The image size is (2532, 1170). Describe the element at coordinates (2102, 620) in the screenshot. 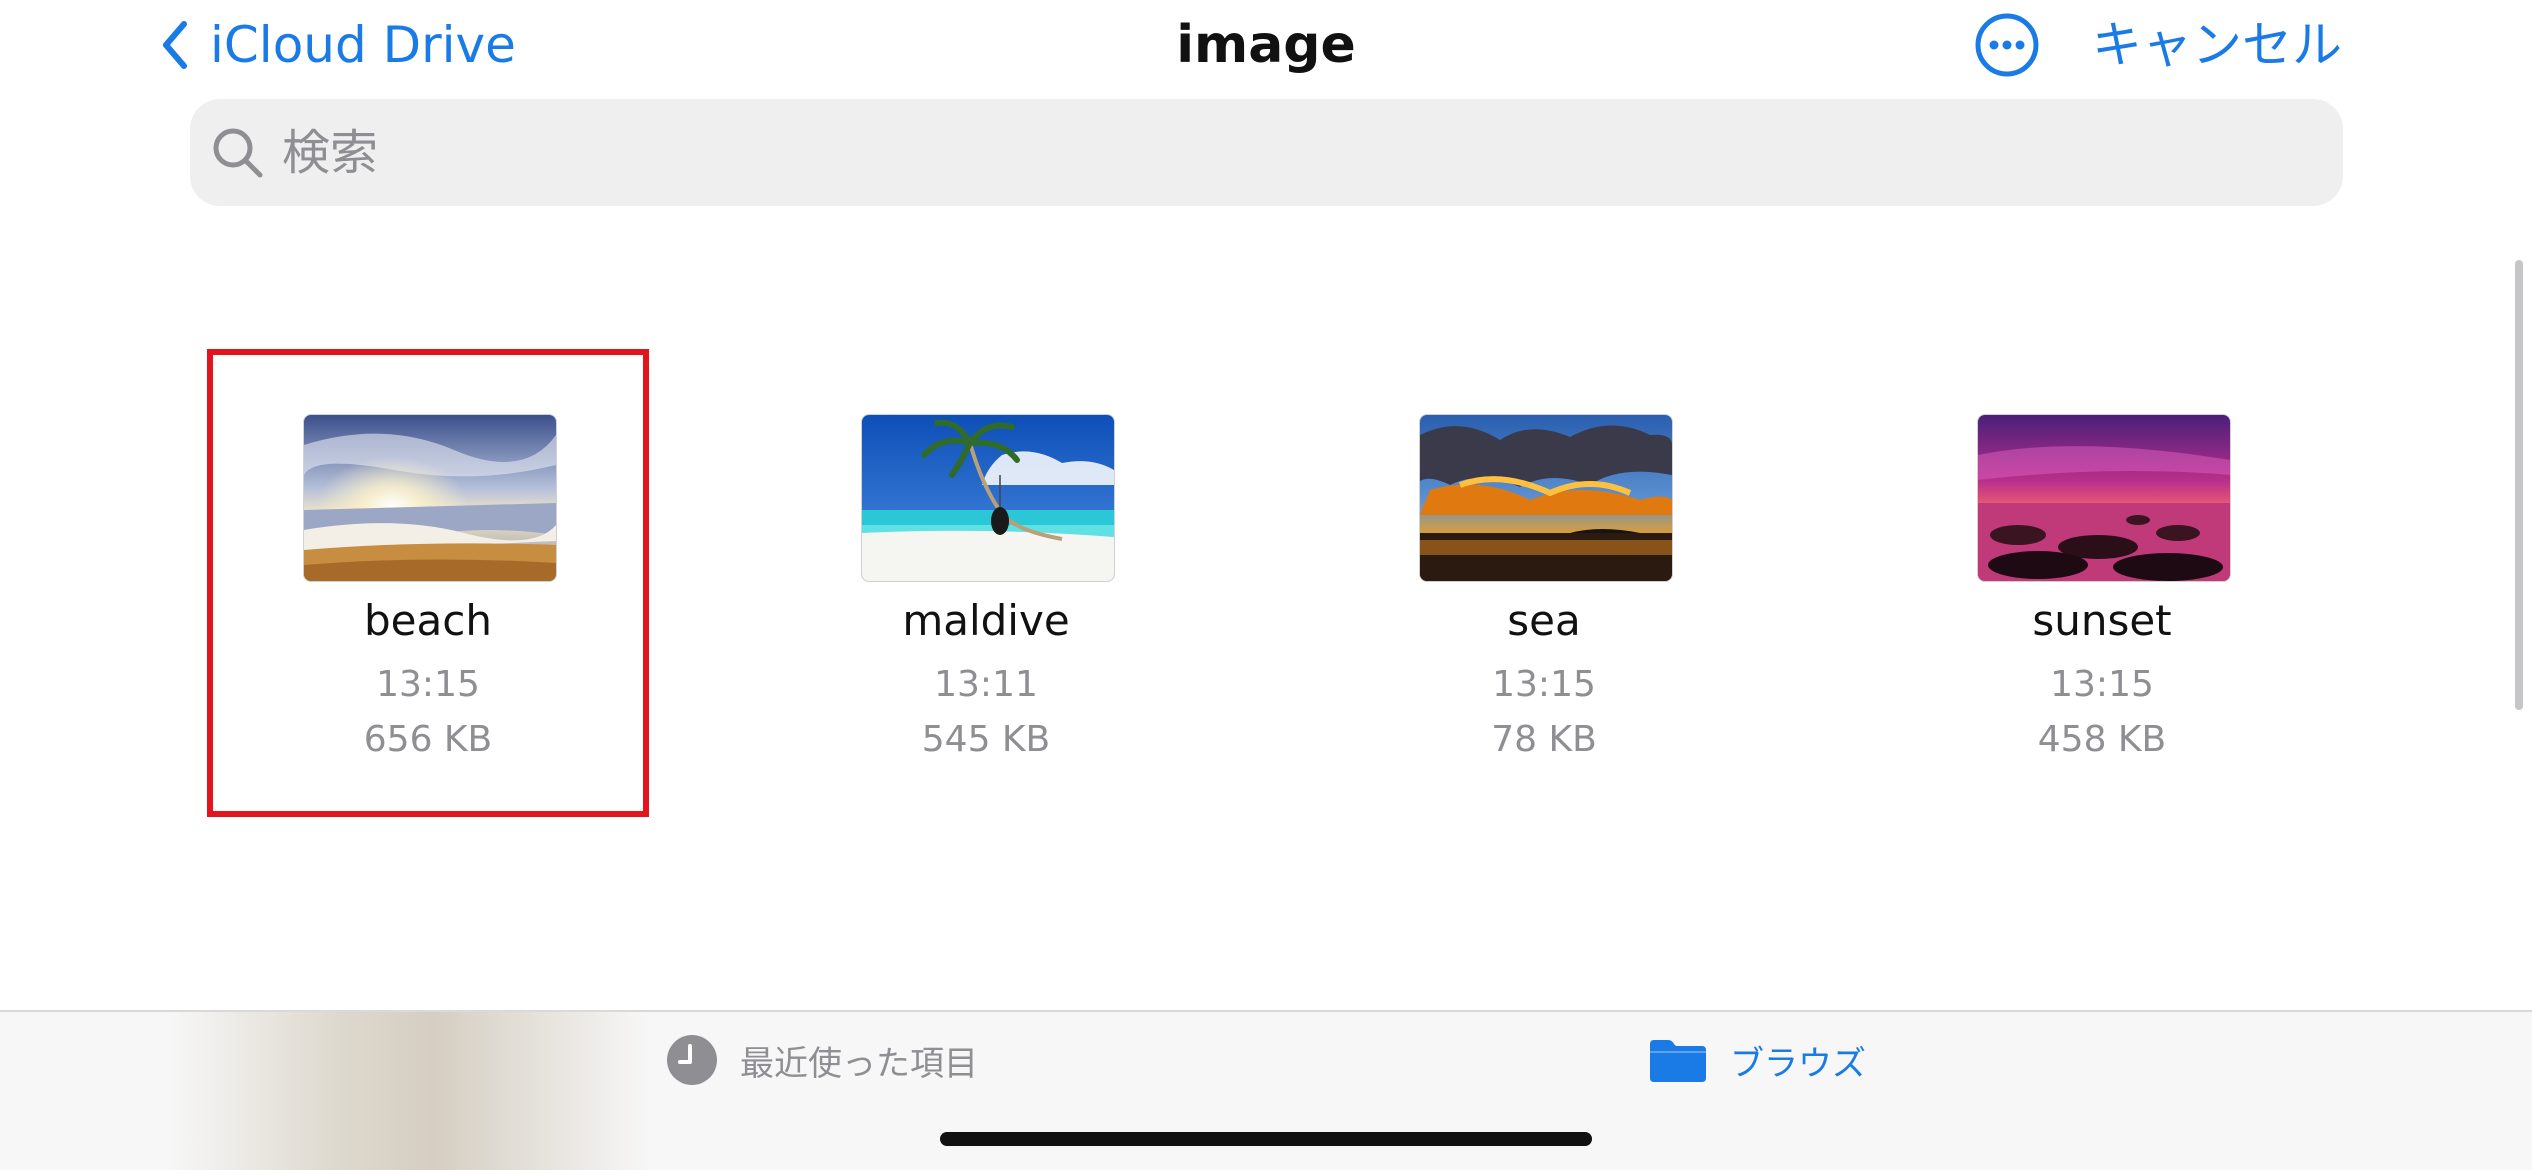

I see `file-name: sunset` at that location.